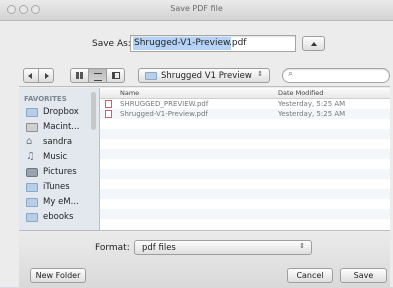  Describe the element at coordinates (30, 156) in the screenshot. I see `music-icon: ♫` at that location.